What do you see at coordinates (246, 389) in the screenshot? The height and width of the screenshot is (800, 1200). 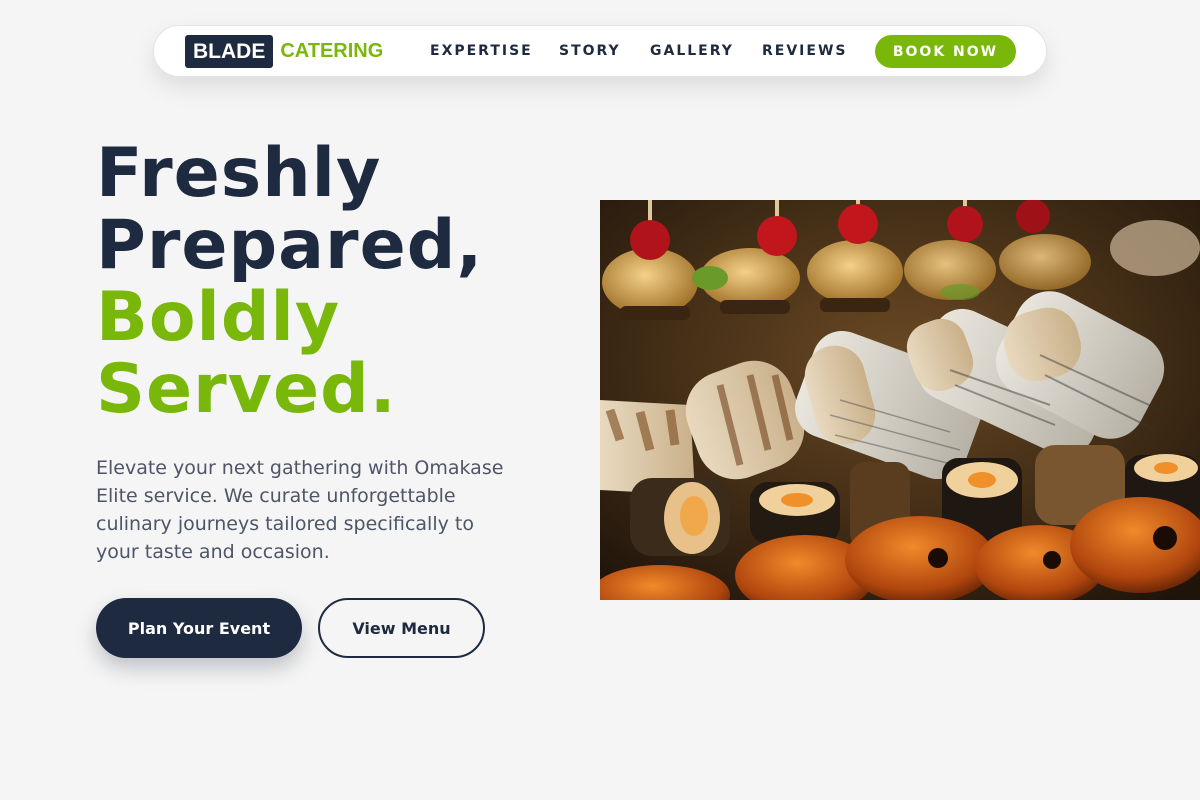 I see `headline-line-4: Served.` at bounding box center [246, 389].